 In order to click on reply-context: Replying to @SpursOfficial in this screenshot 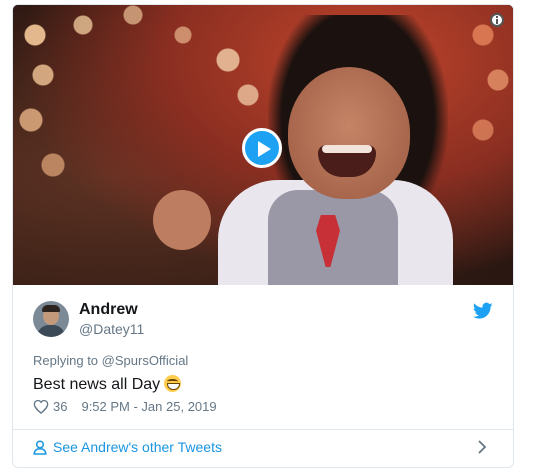, I will do `click(110, 360)`.